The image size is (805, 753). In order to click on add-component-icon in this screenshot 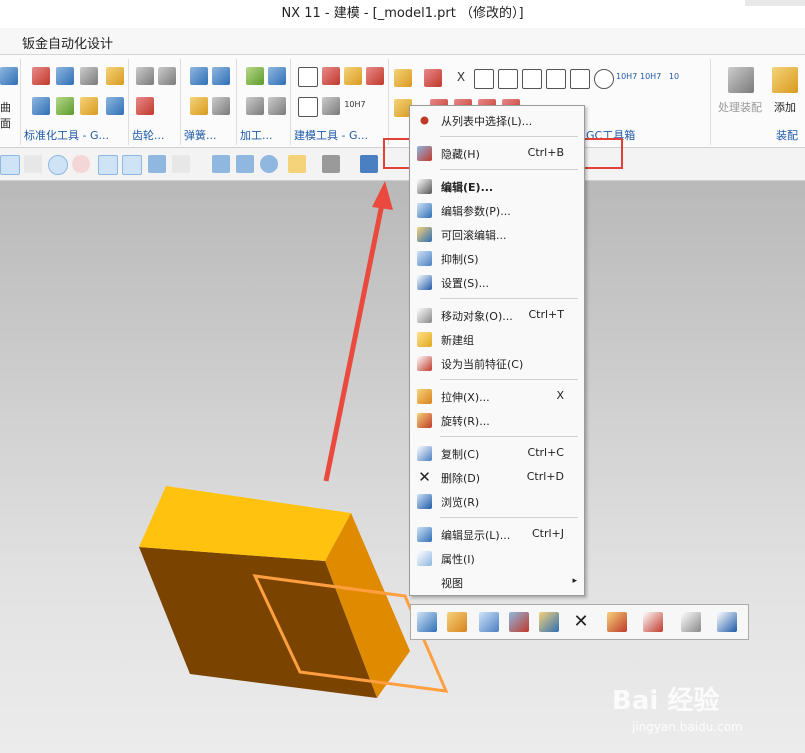, I will do `click(785, 80)`.